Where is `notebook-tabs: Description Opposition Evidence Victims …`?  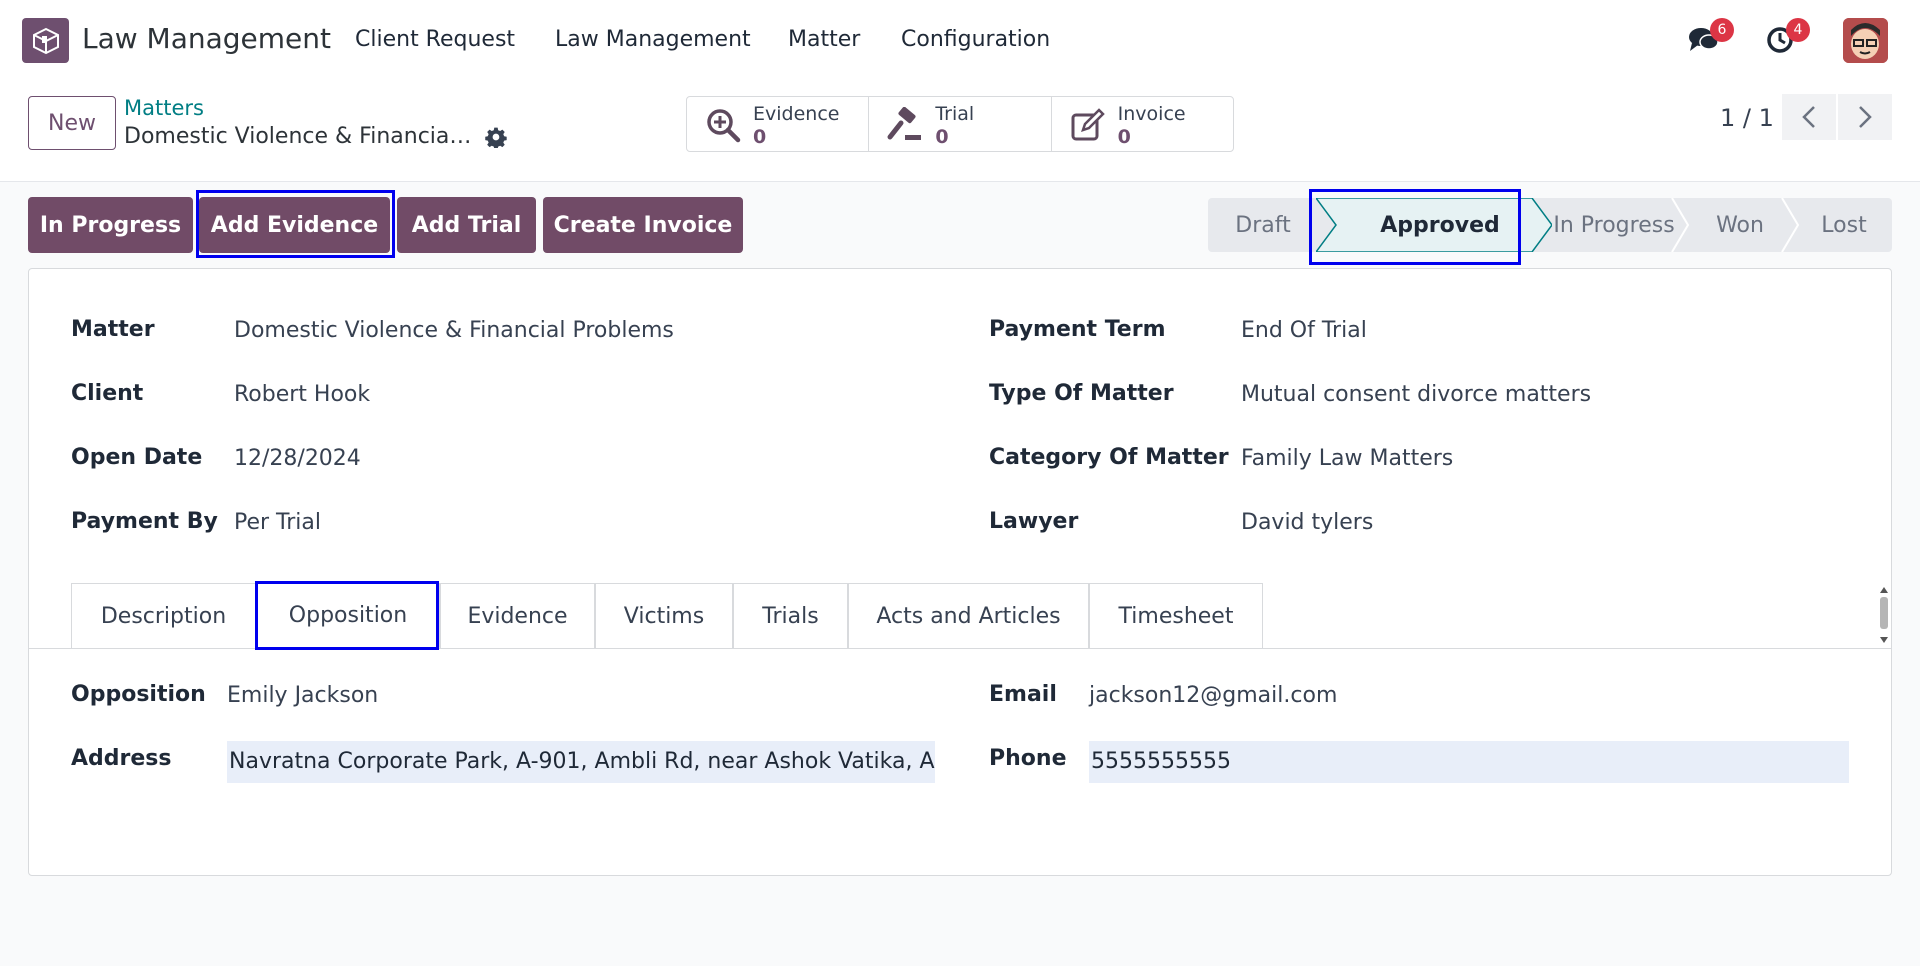 notebook-tabs: Description Opposition Evidence Victims … is located at coordinates (667, 618).